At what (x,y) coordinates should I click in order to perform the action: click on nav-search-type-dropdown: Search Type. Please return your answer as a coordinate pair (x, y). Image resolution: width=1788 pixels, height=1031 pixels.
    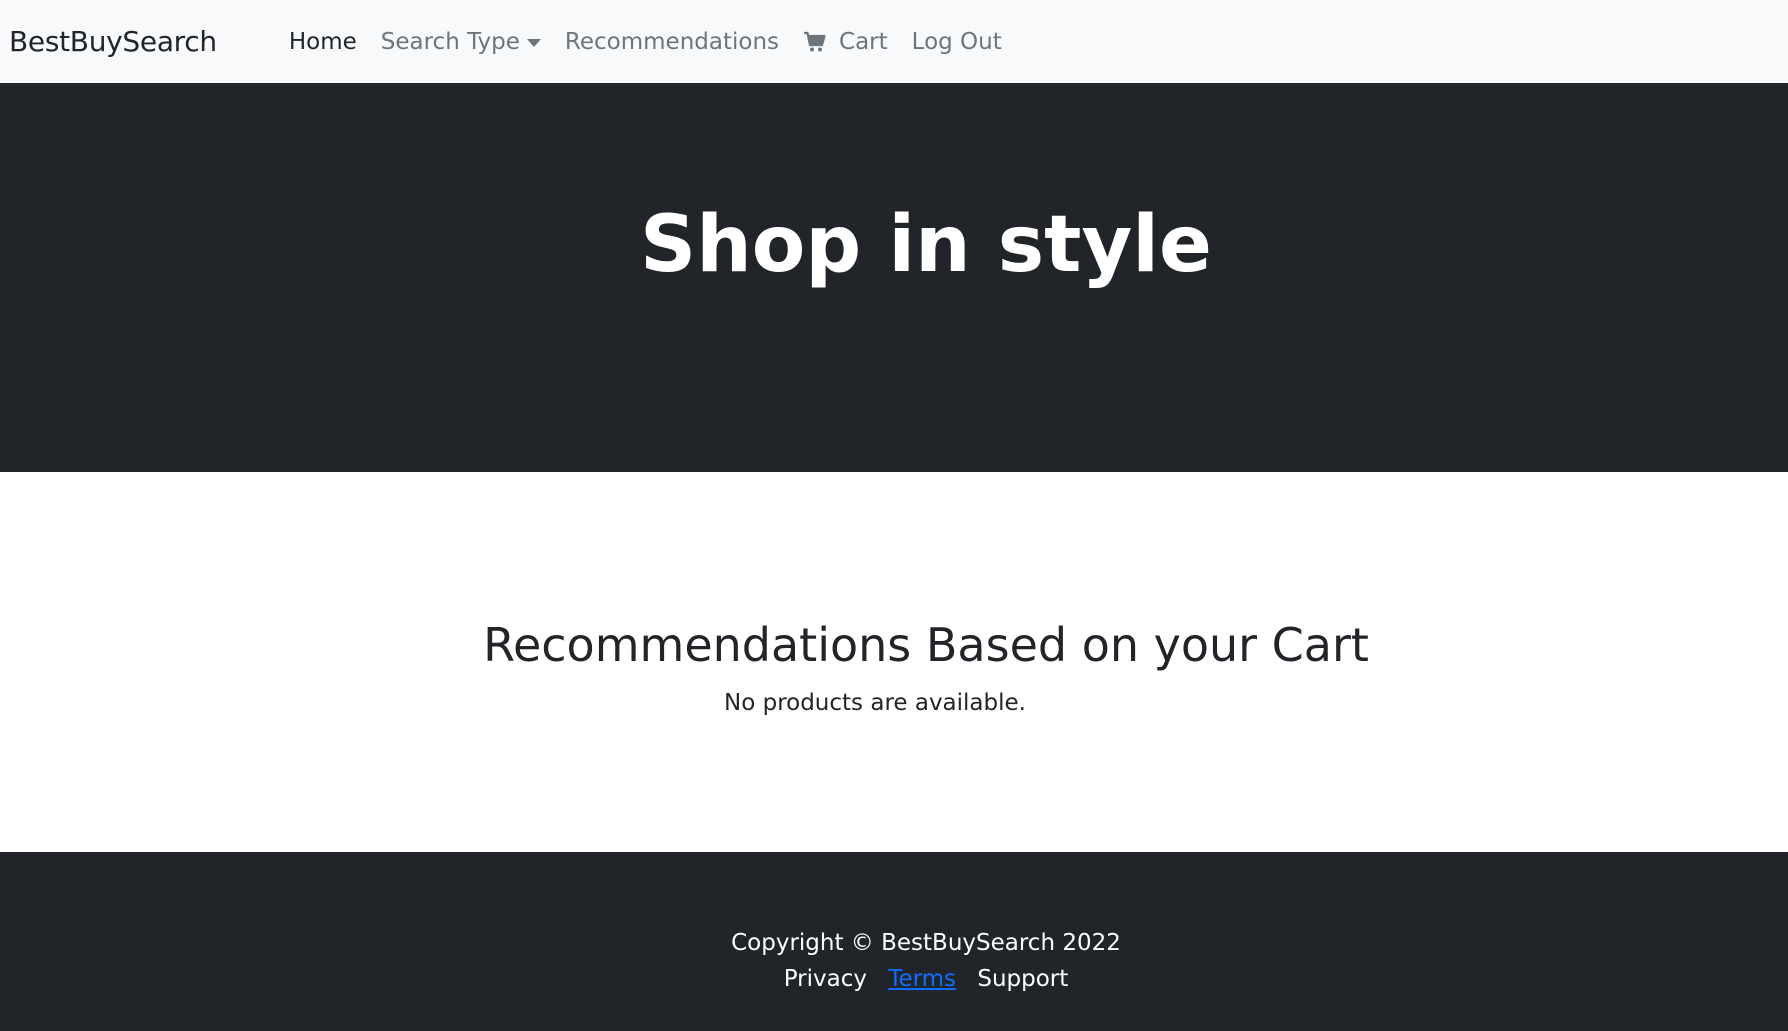
    Looking at the image, I should click on (461, 42).